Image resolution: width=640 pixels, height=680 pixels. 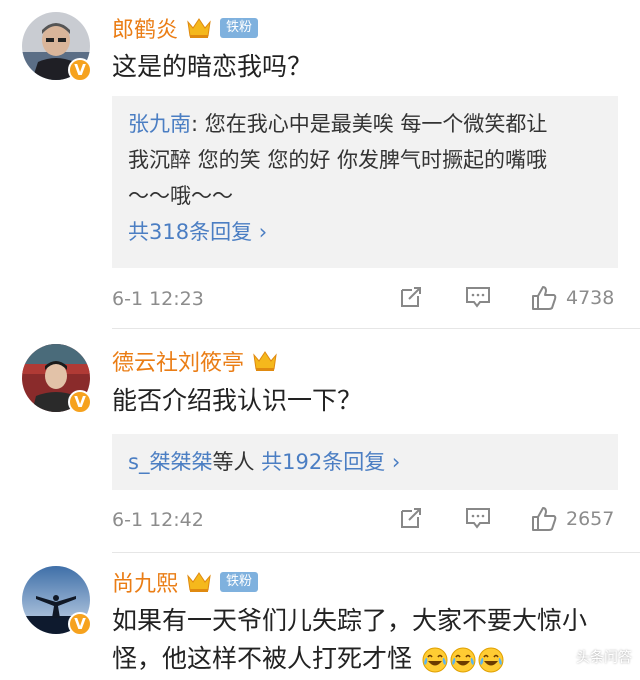 What do you see at coordinates (145, 582) in the screenshot?
I see `author-name: 尚九熙` at bounding box center [145, 582].